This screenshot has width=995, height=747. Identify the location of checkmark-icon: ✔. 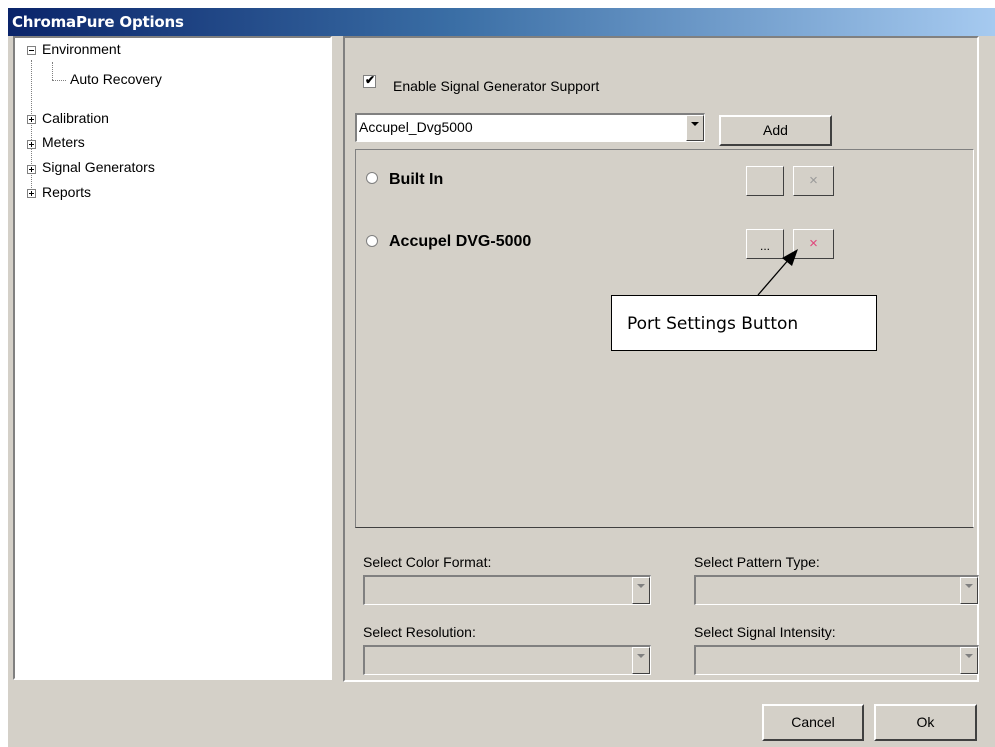
(370, 80).